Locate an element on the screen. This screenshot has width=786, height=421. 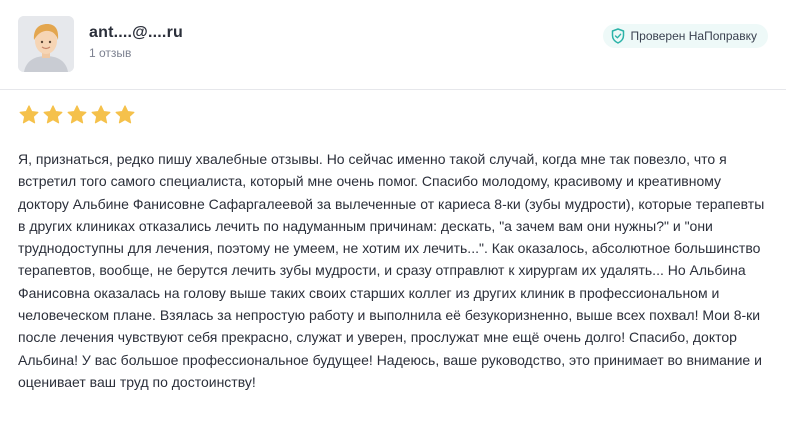
reviewer-name: ant....@....ru is located at coordinates (136, 32).